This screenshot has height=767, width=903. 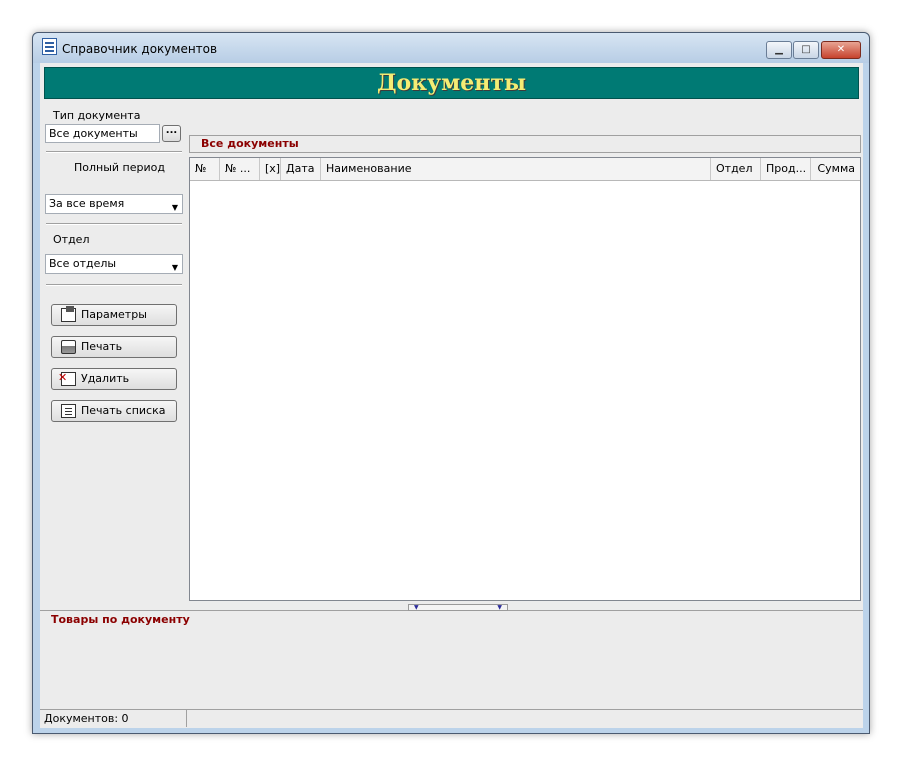 What do you see at coordinates (123, 410) in the screenshot?
I see `print-list-button-label: Печать списка` at bounding box center [123, 410].